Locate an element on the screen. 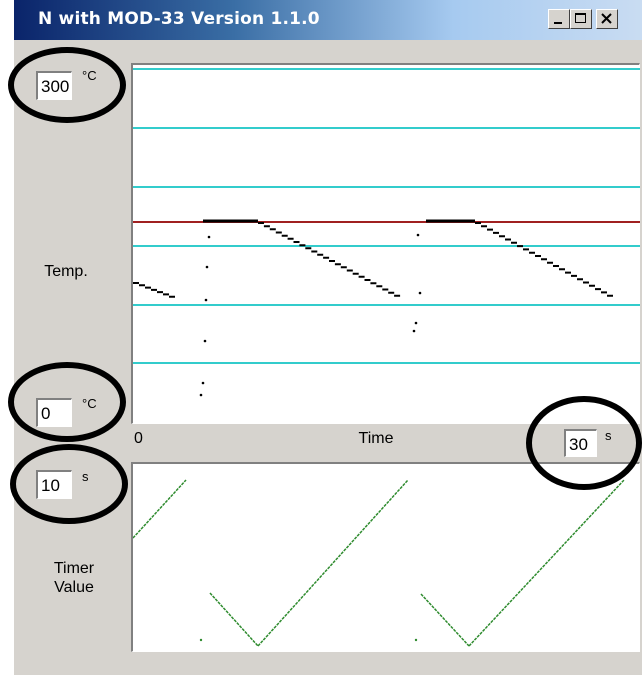 This screenshot has width=642, height=675. minimize-button is located at coordinates (559, 19).